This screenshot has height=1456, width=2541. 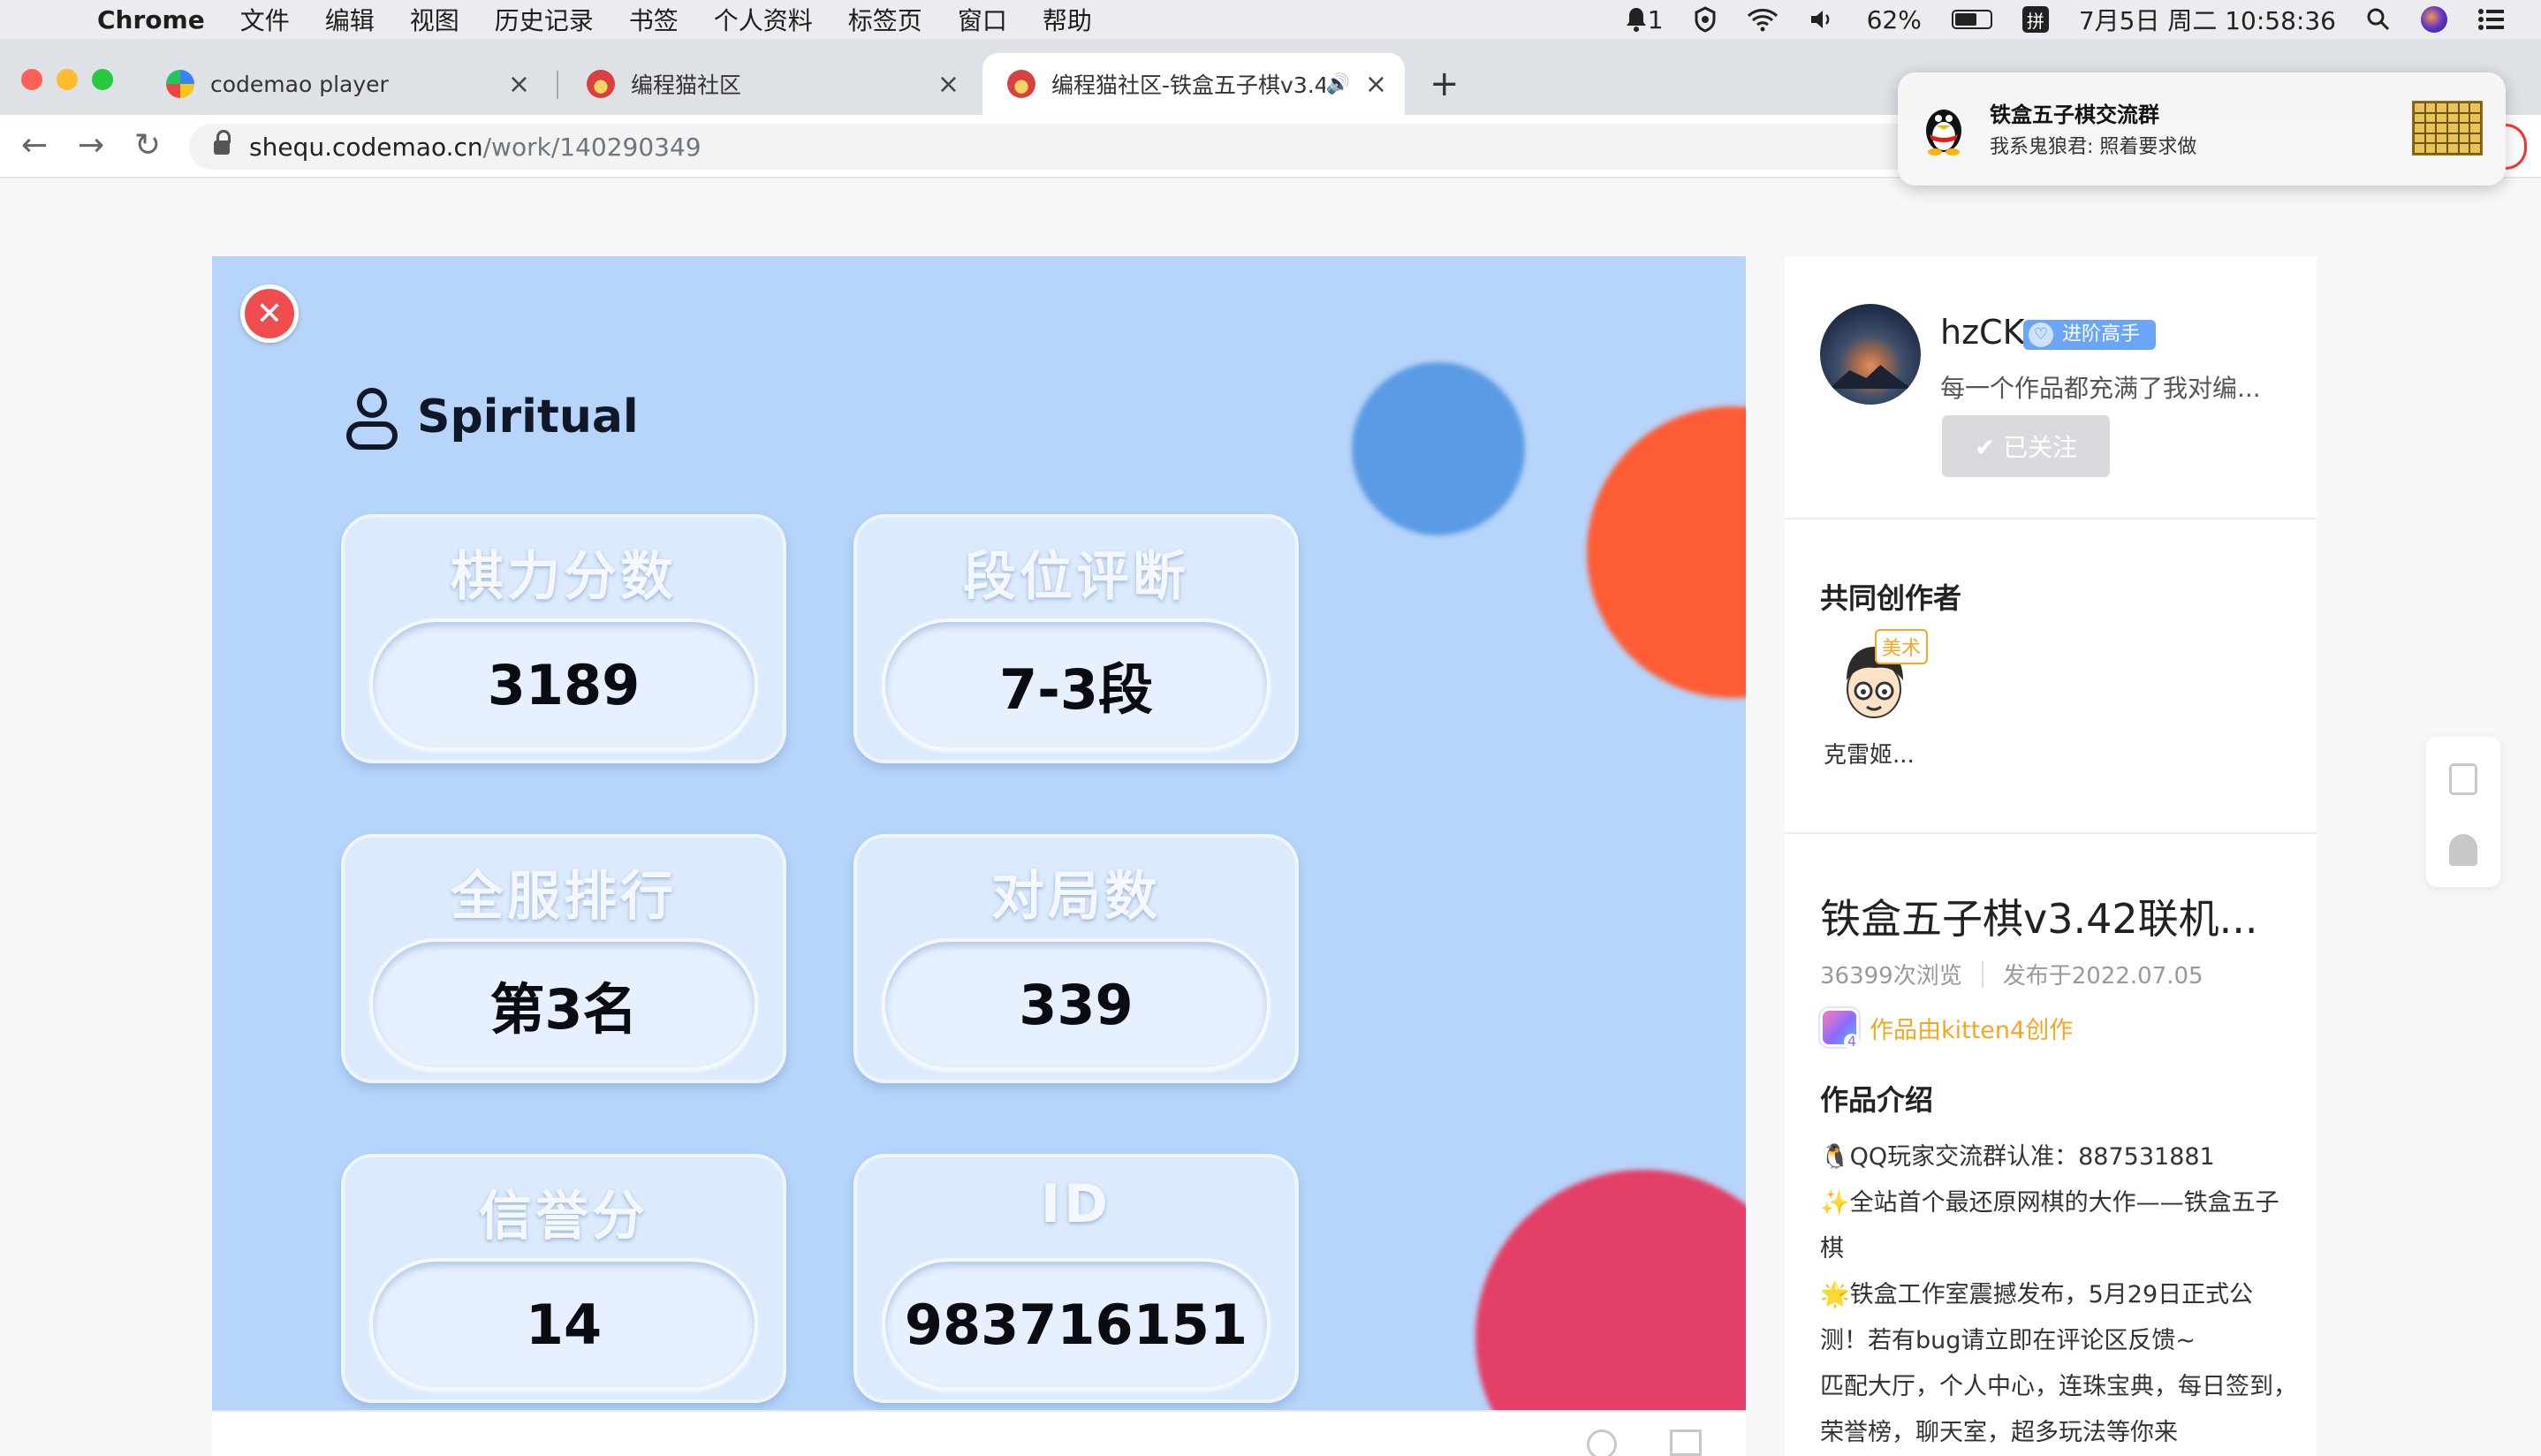 I want to click on menubar-clock: 7月5日 周二 10:58:36, so click(x=2208, y=19).